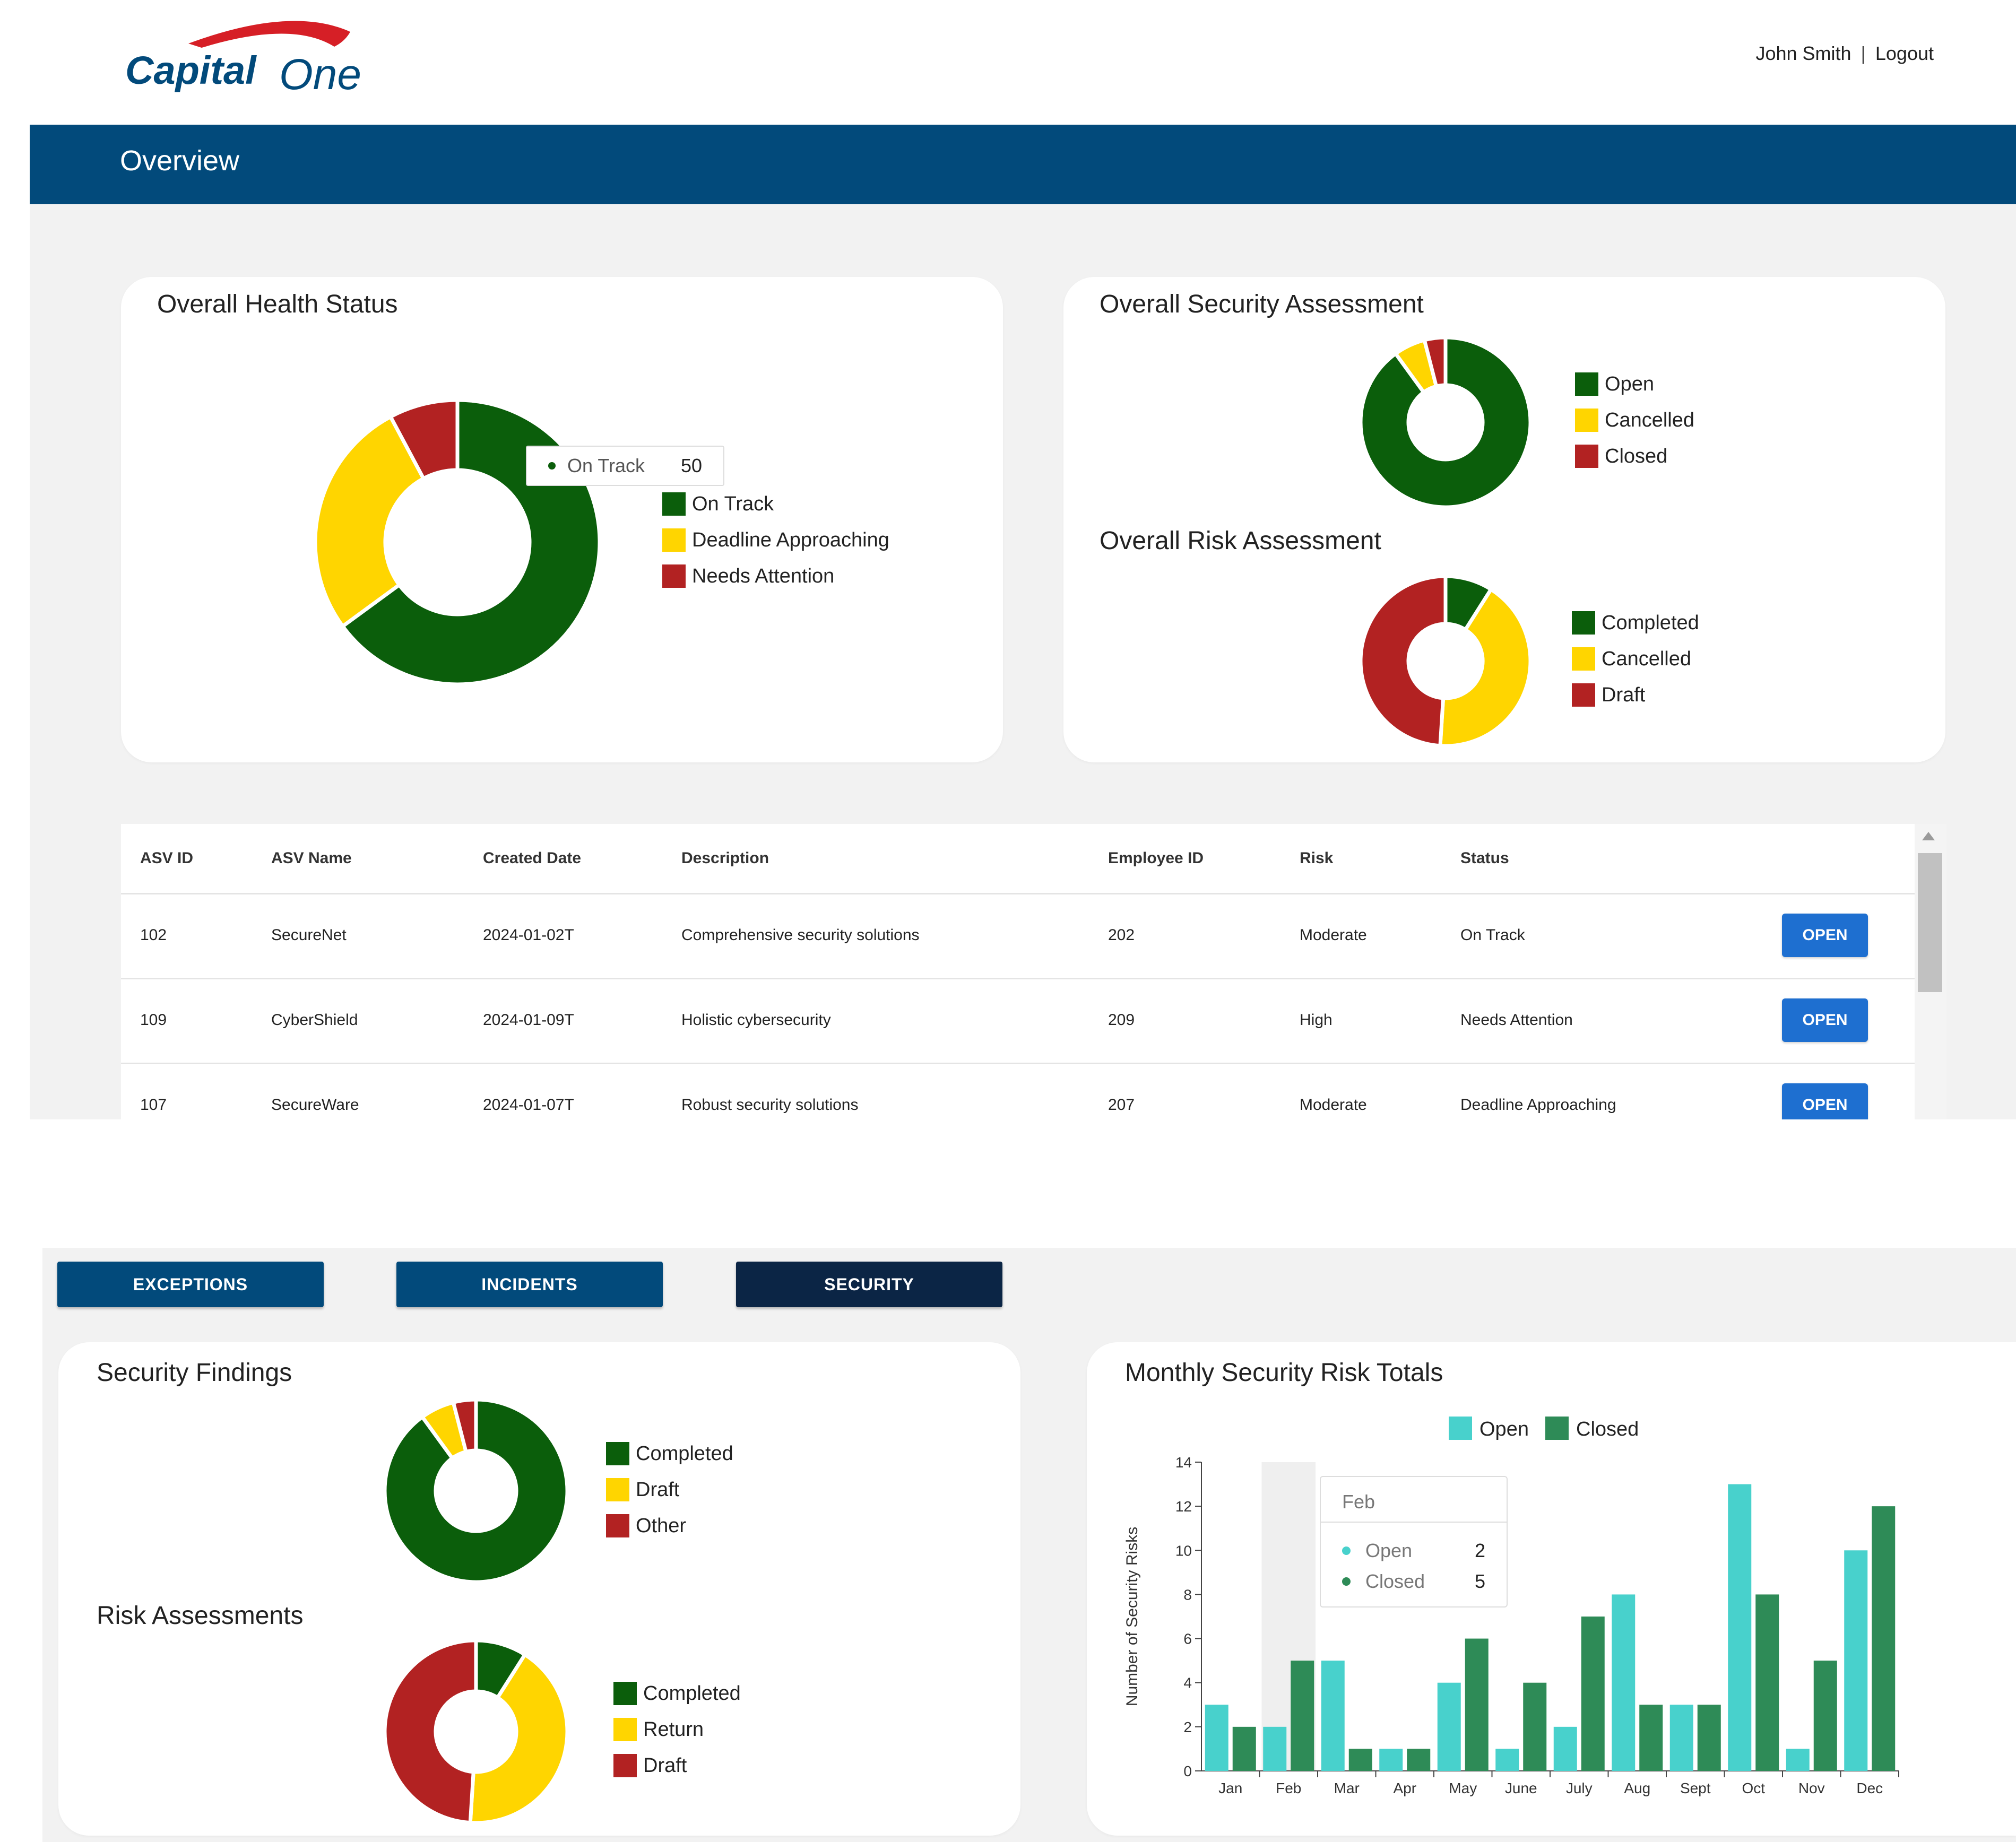 Image resolution: width=2016 pixels, height=1842 pixels. I want to click on health-donut-slices, so click(457, 542).